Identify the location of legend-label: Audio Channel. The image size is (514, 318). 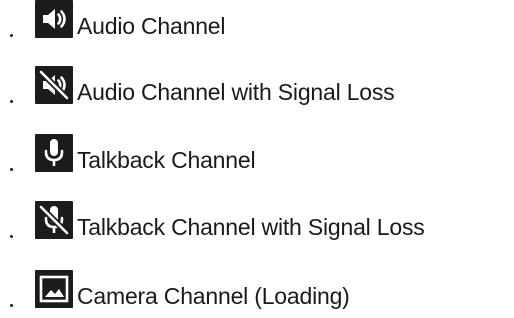
(151, 26).